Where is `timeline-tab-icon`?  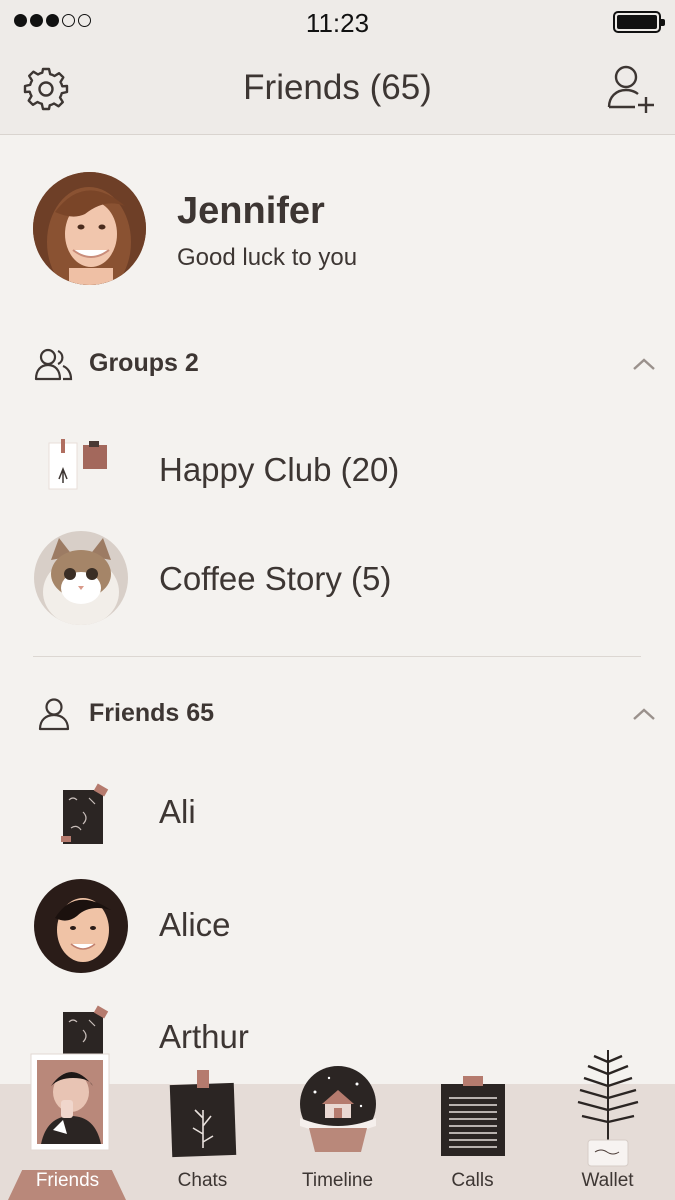 timeline-tab-icon is located at coordinates (337, 1109).